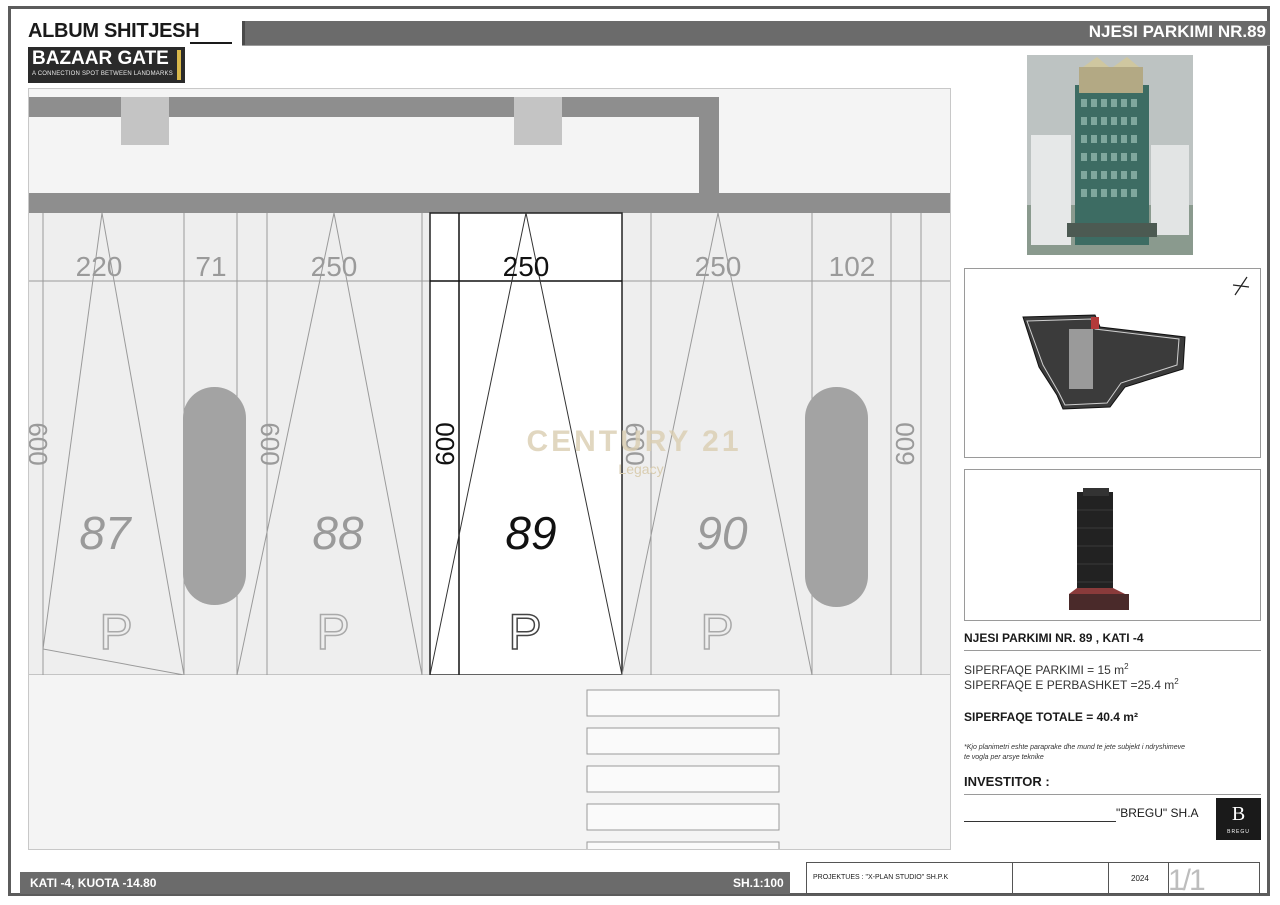 This screenshot has width=1280, height=905. What do you see at coordinates (114, 31) in the screenshot?
I see `album-title: ALBUM SHITJESH` at bounding box center [114, 31].